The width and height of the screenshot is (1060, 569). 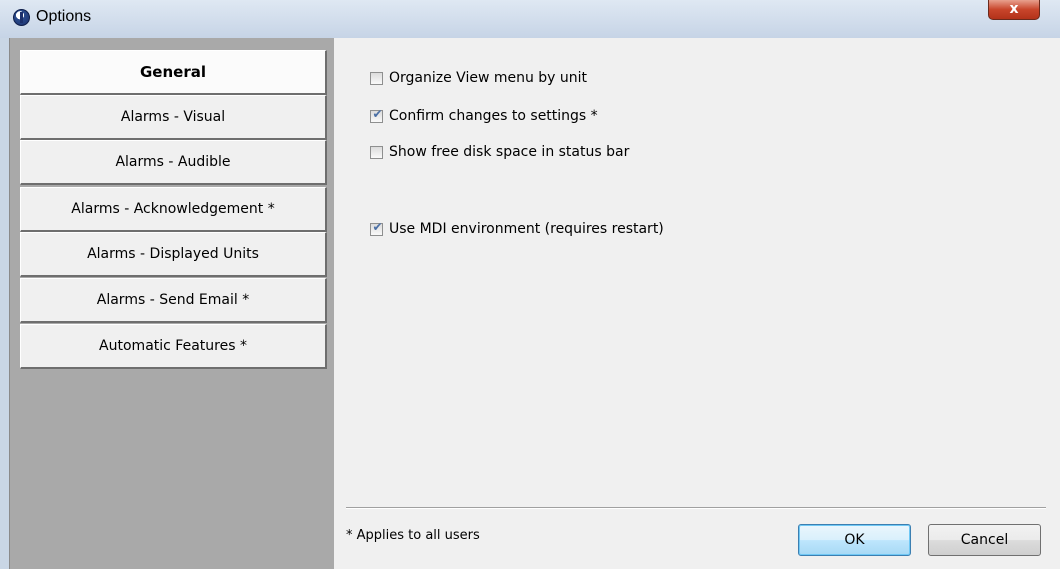 I want to click on option-confirm-changes: ✔ Confirm changes to settings *, so click(x=484, y=116).